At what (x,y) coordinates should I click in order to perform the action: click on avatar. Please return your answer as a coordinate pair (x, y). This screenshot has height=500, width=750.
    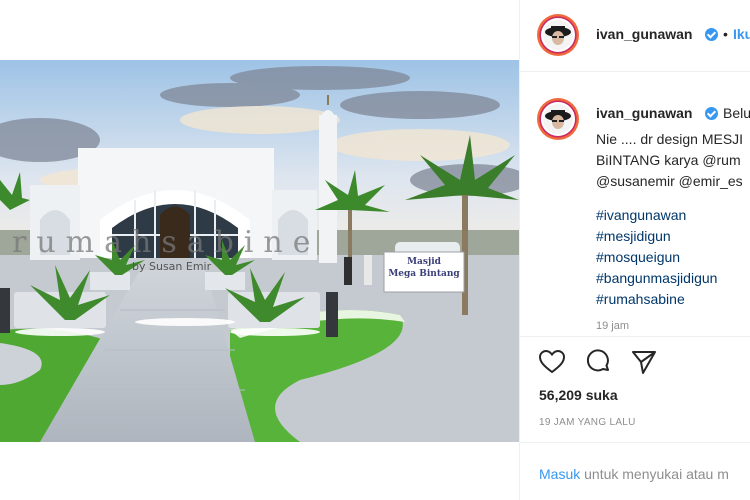
    Looking at the image, I should click on (558, 35).